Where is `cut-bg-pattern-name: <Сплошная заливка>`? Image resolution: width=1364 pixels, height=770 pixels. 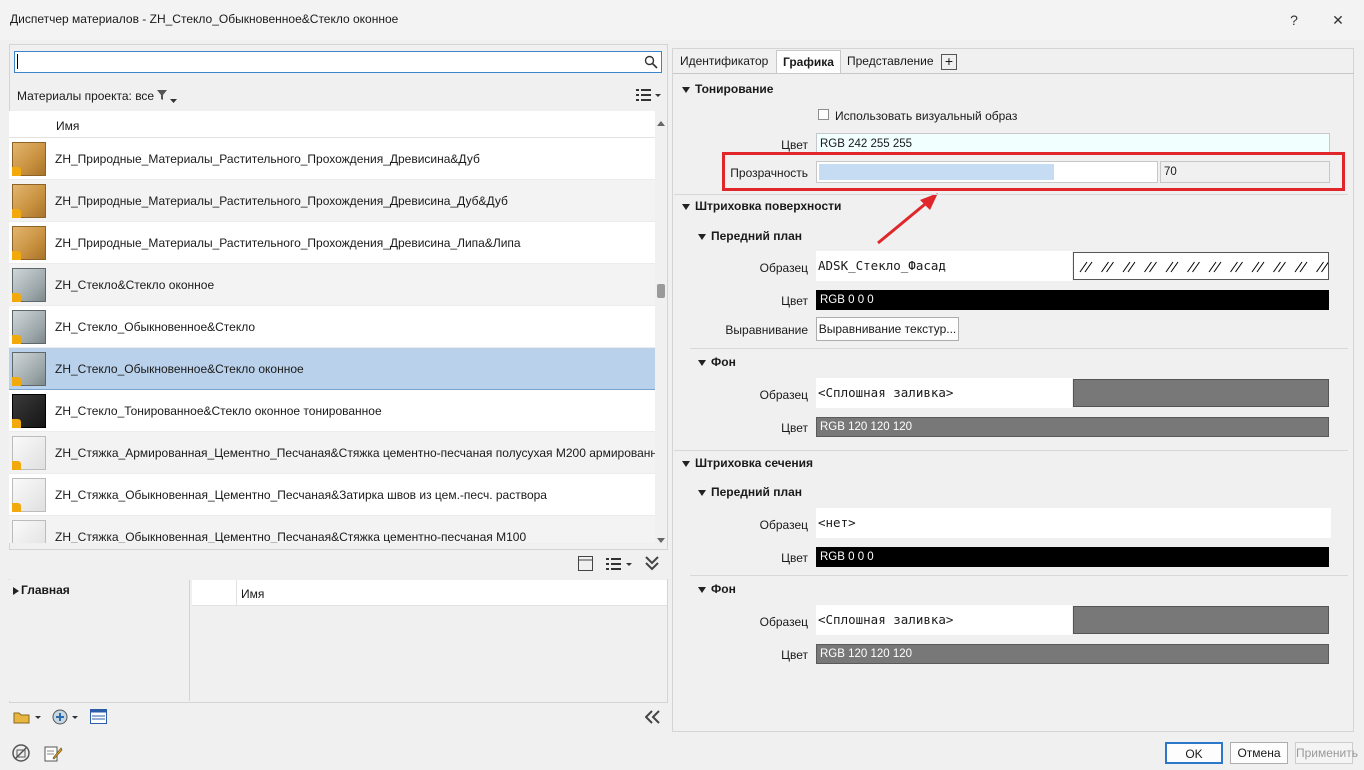 cut-bg-pattern-name: <Сплошная заливка> is located at coordinates (944, 620).